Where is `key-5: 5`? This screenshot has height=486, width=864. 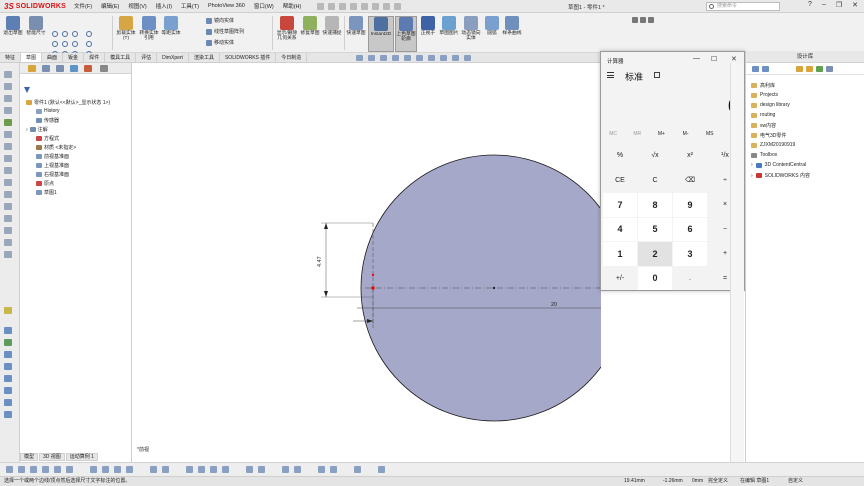 key-5: 5 is located at coordinates (655, 229).